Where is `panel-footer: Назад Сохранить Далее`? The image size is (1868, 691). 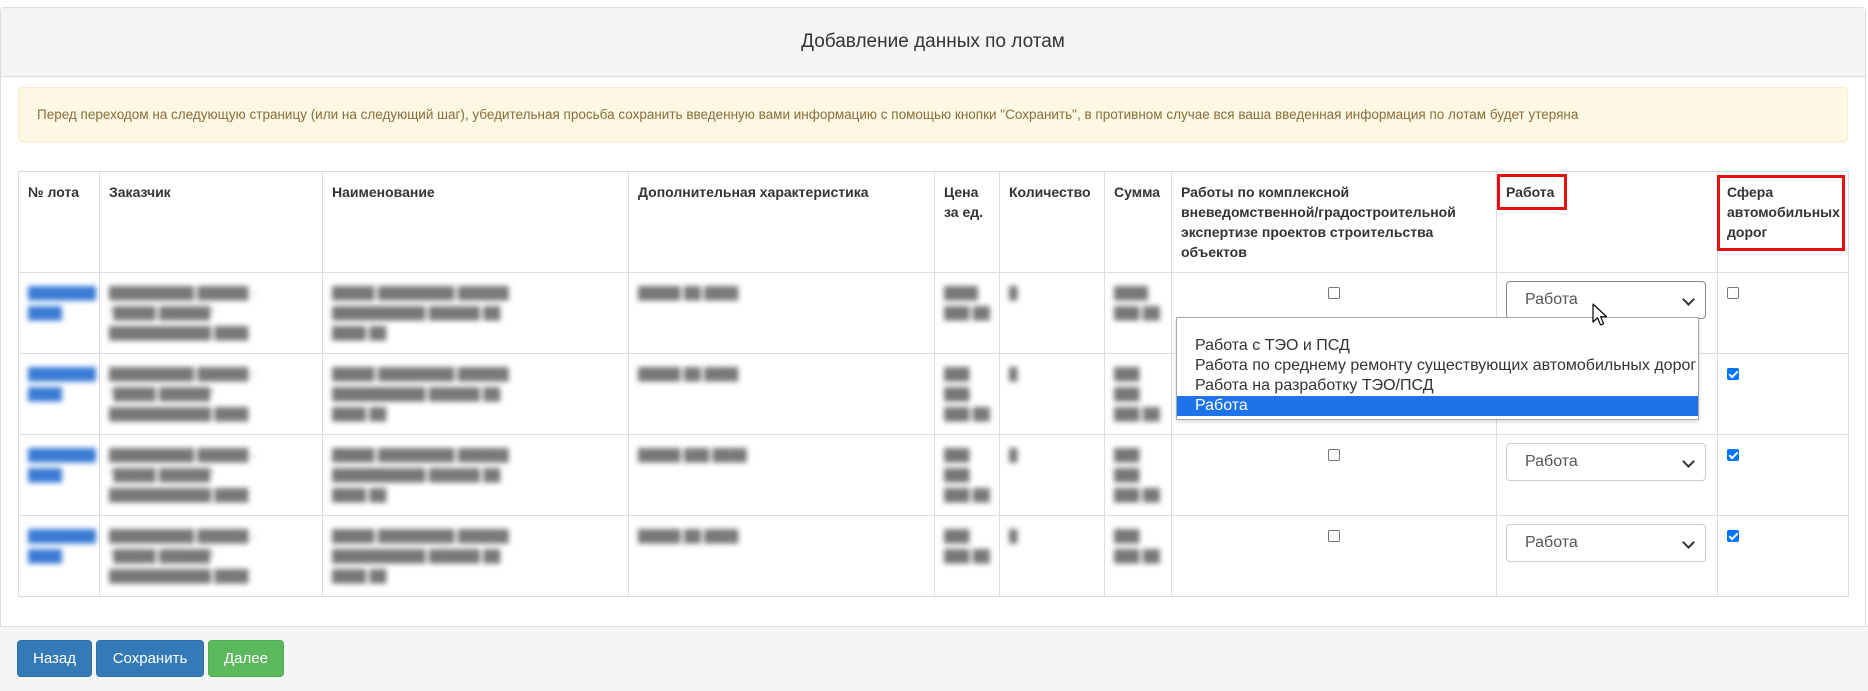 panel-footer: Назад Сохранить Далее is located at coordinates (934, 658).